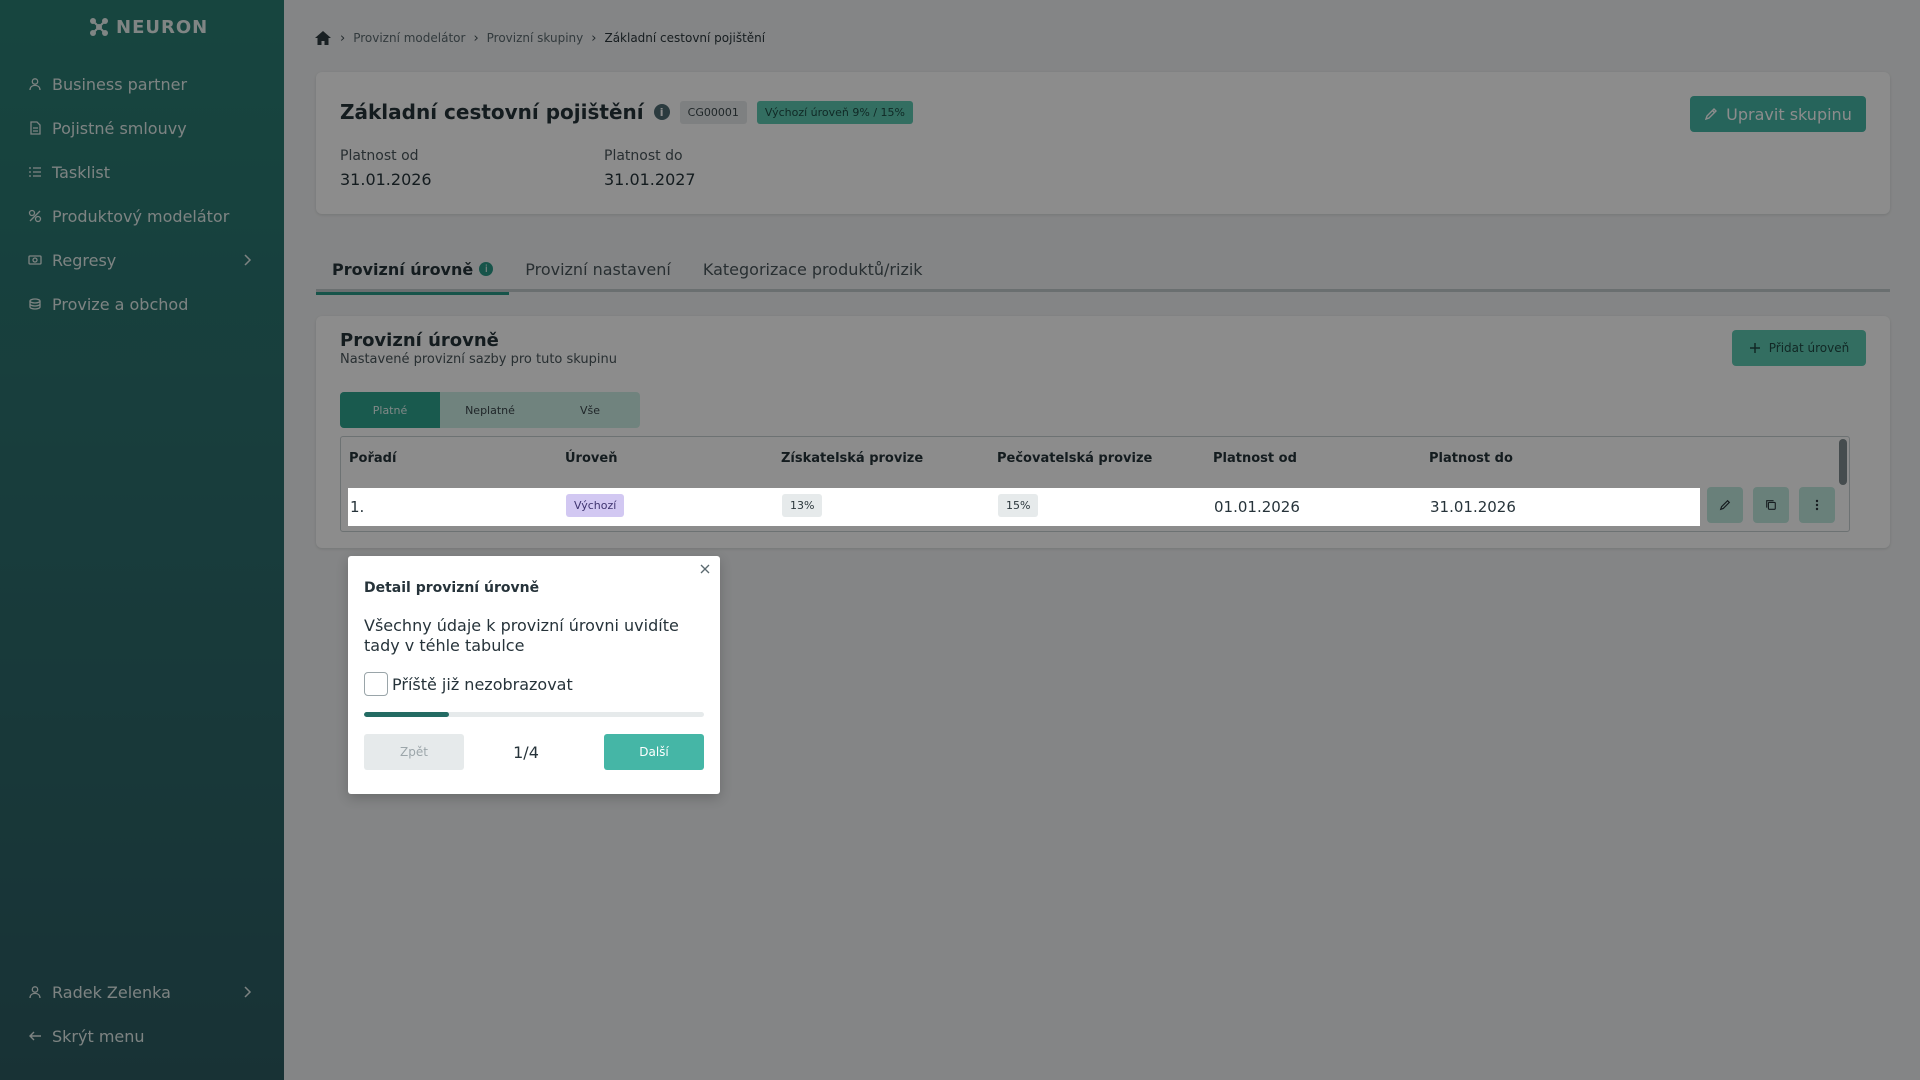 Image resolution: width=1920 pixels, height=1080 pixels. I want to click on cell-order: 1., so click(357, 507).